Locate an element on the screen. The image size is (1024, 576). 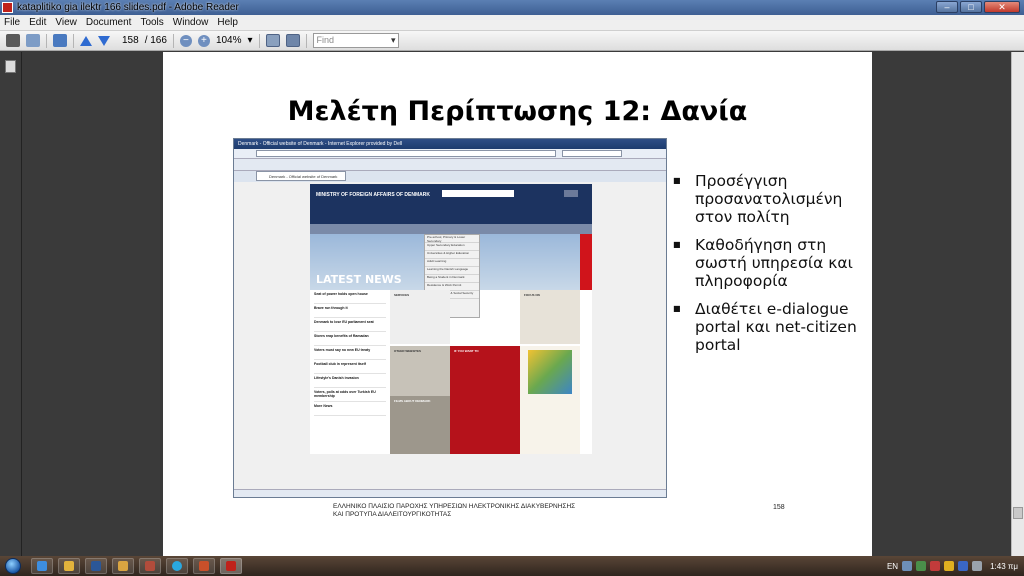
maximize-button: □ is located at coordinates (971, 7).